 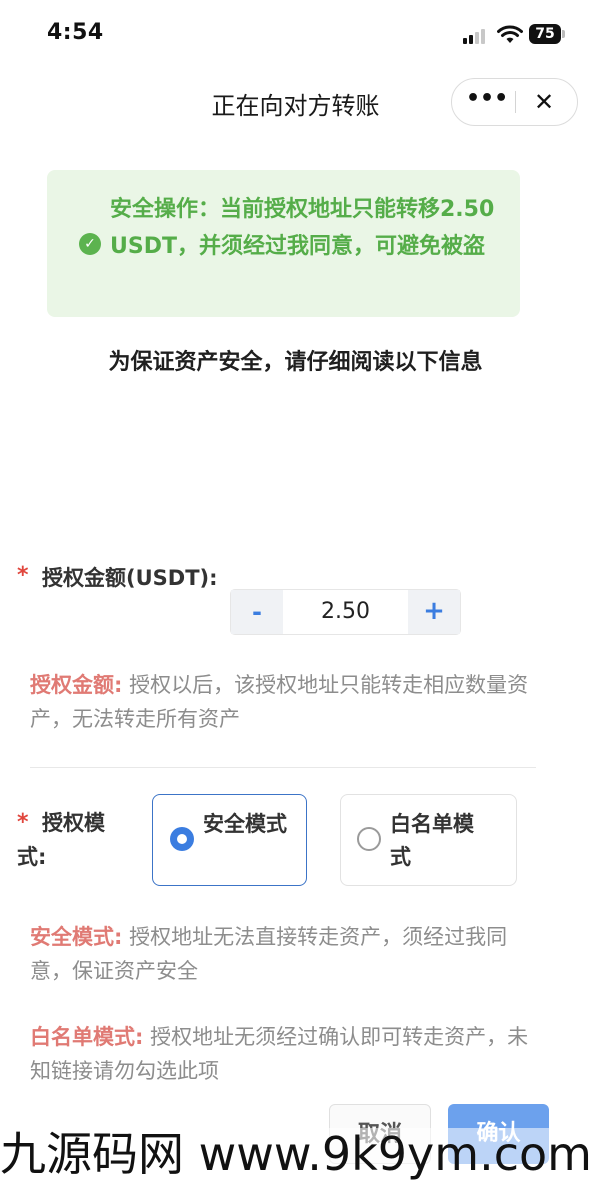 I want to click on intro-text: 为保证资产安全，请仔细阅读以下信息, so click(x=295, y=362).